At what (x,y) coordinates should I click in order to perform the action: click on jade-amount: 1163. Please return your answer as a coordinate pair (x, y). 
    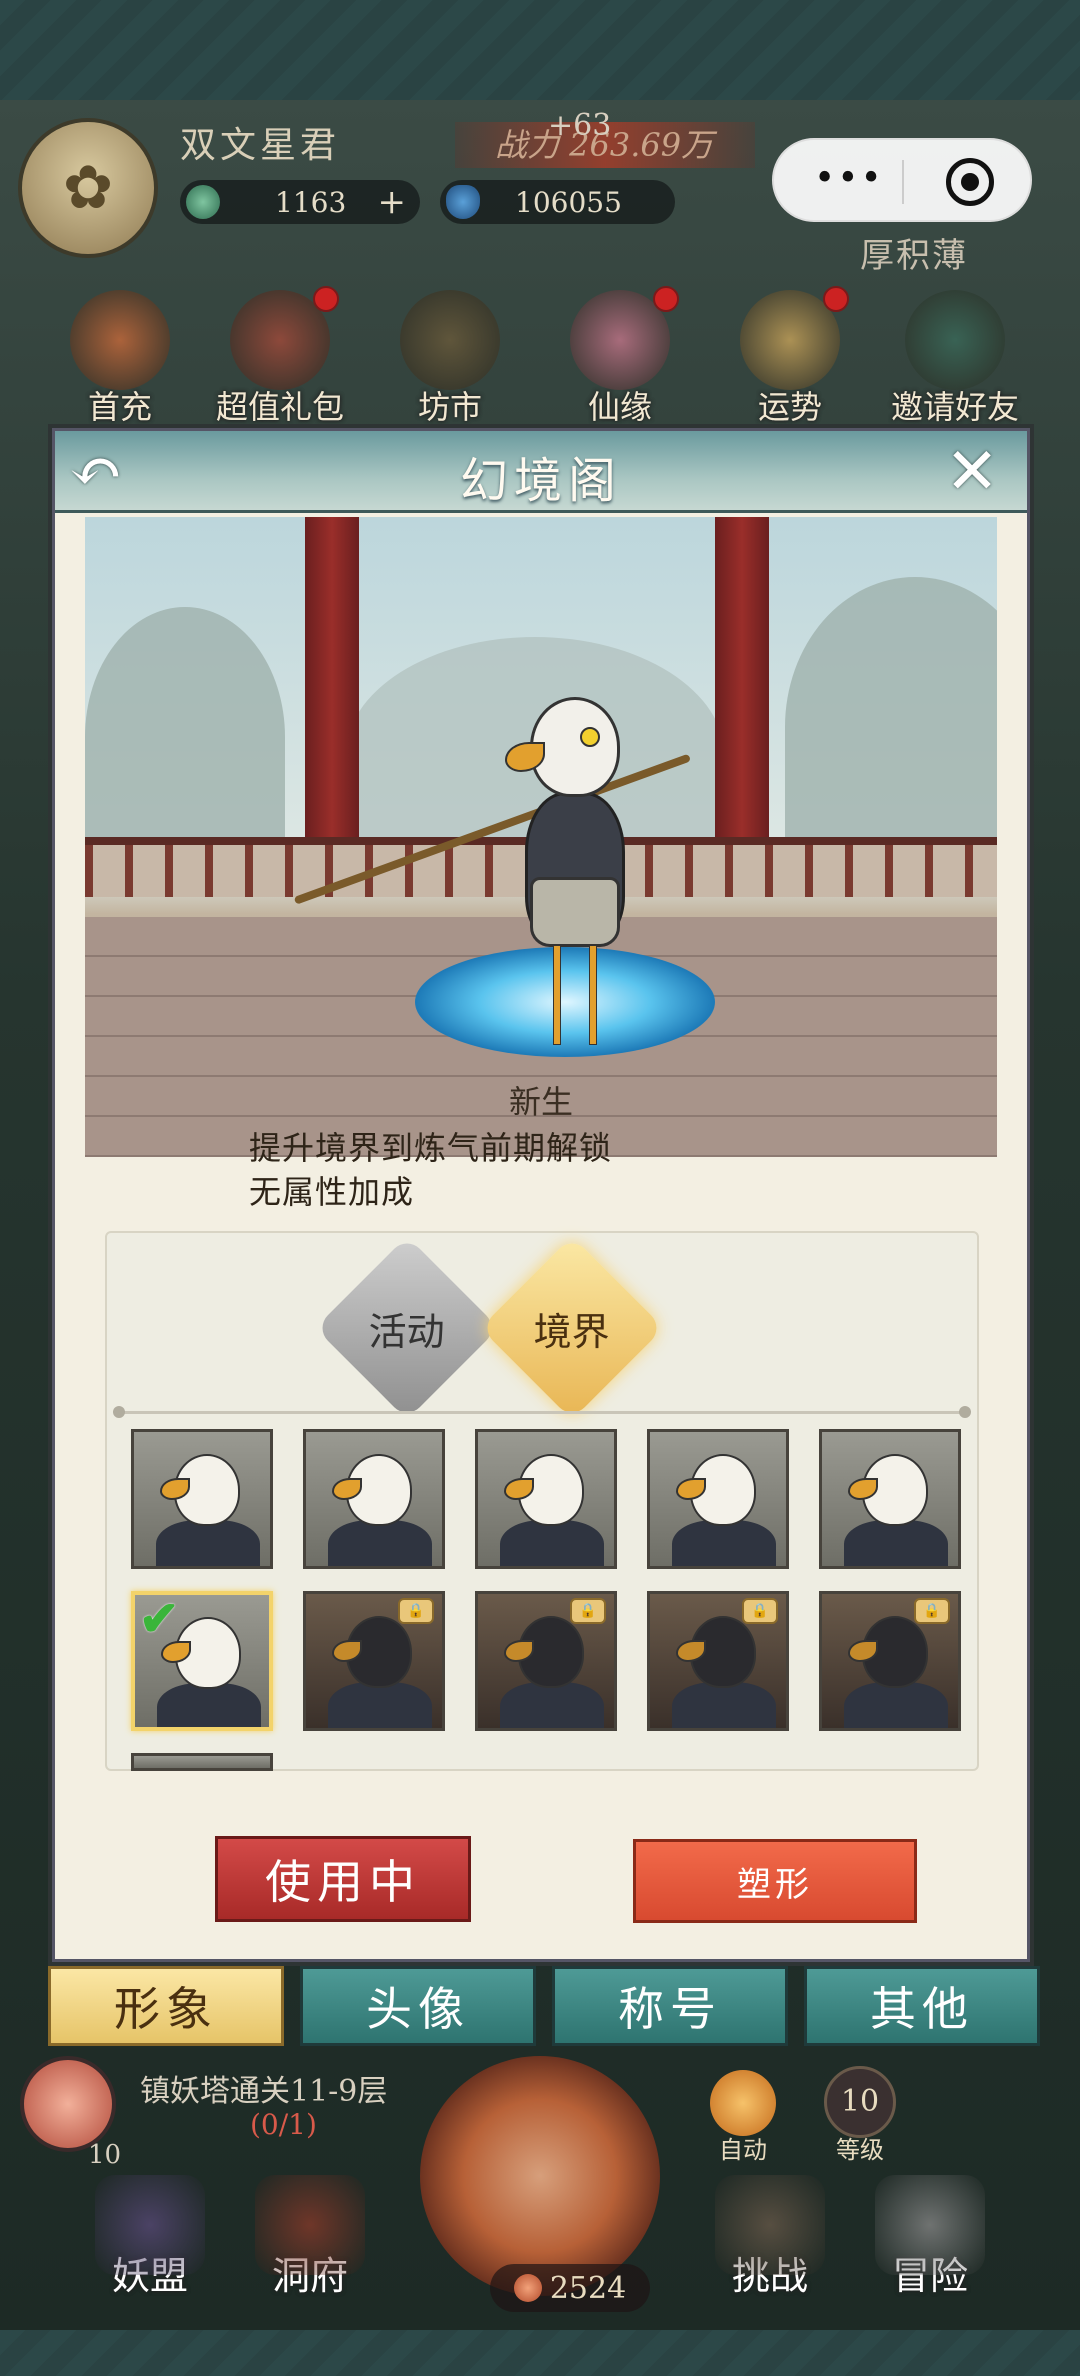
    Looking at the image, I should click on (311, 202).